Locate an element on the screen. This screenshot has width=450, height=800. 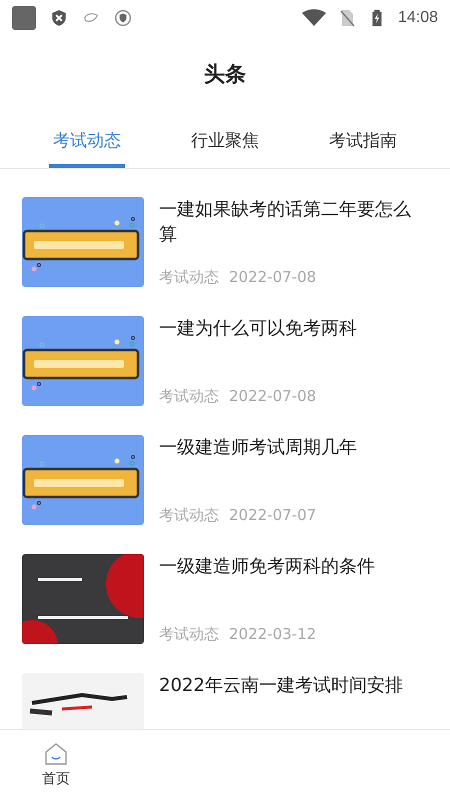
home-icon is located at coordinates (56, 754).